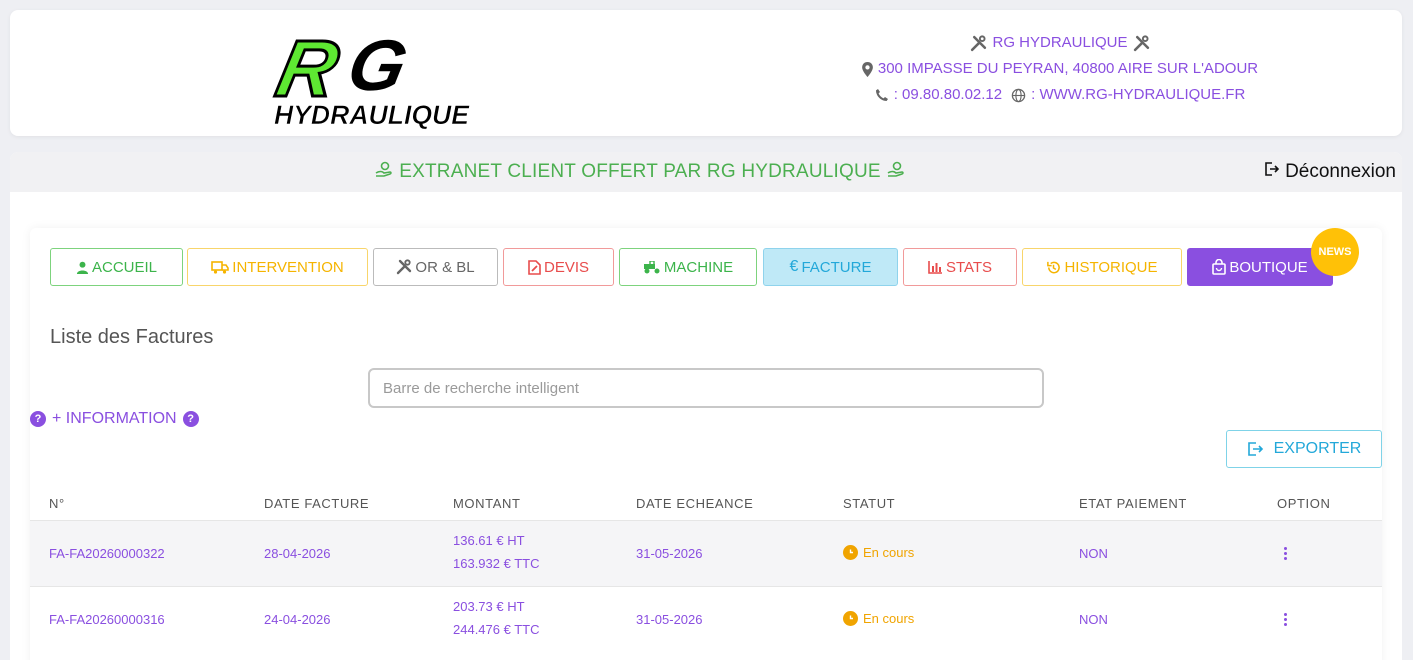 The image size is (1413, 660). I want to click on nav-intervention-label: INTERVENTION, so click(288, 267).